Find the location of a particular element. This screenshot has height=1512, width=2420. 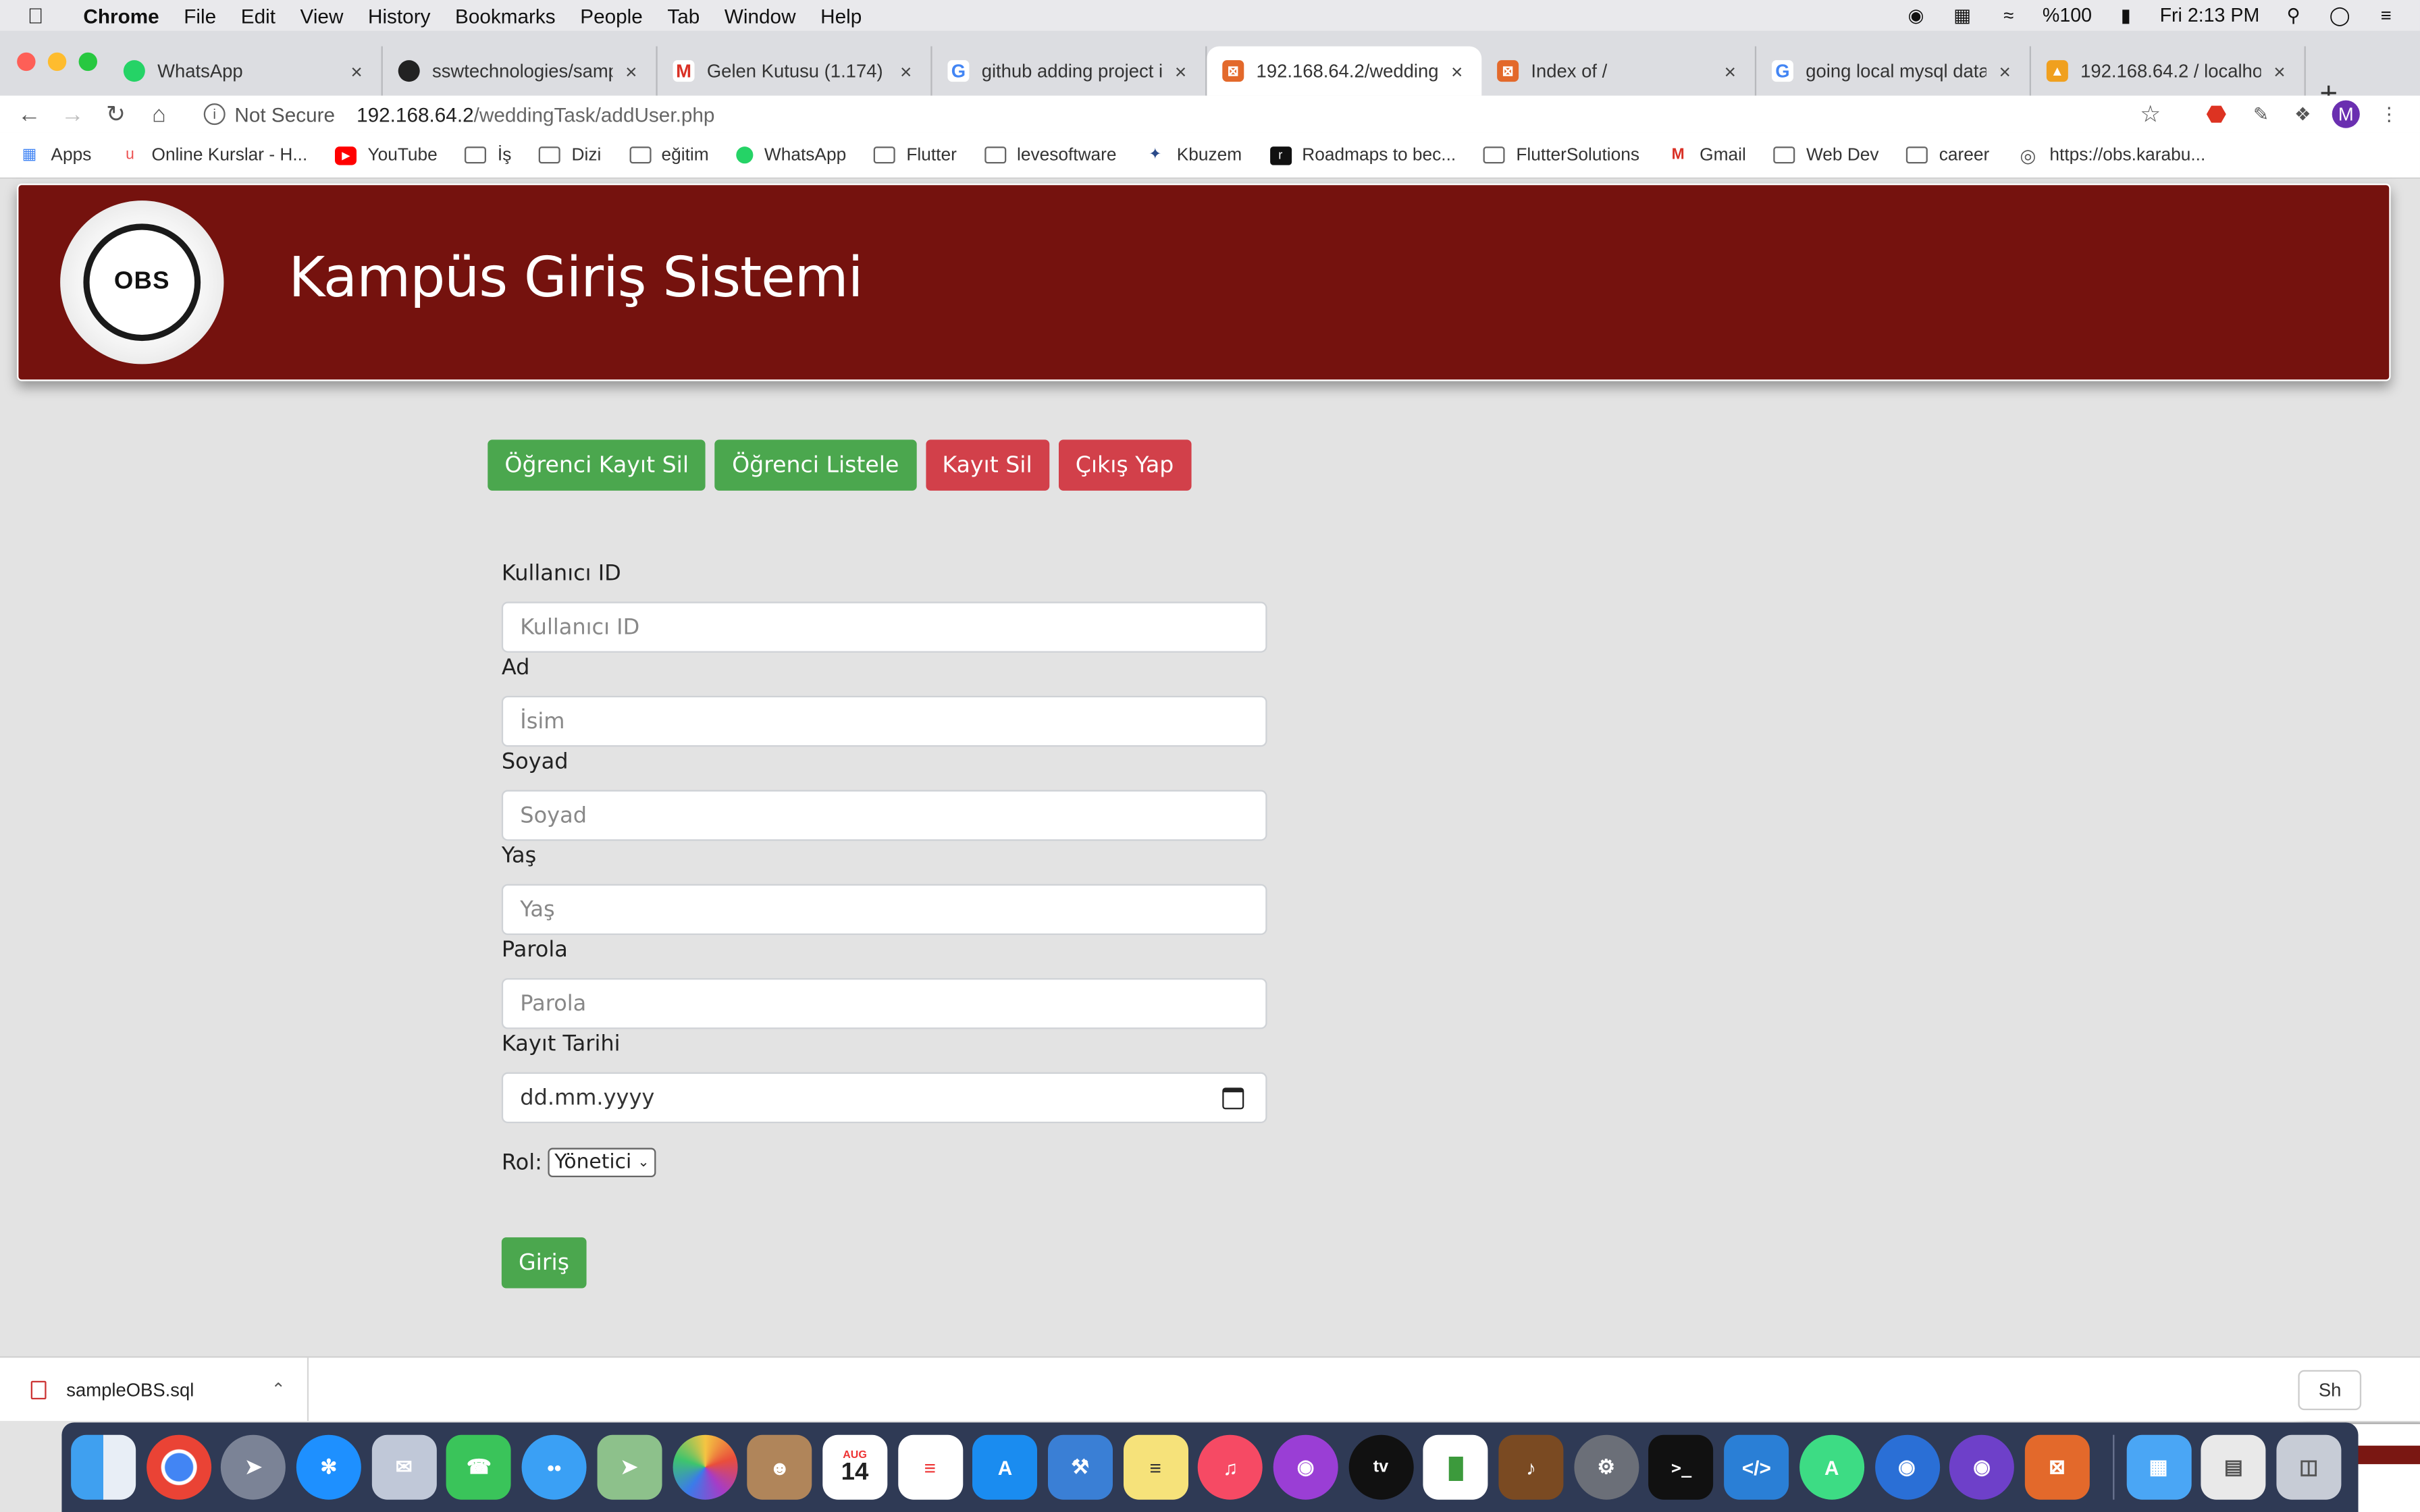

chrome-icon is located at coordinates (178, 1467).